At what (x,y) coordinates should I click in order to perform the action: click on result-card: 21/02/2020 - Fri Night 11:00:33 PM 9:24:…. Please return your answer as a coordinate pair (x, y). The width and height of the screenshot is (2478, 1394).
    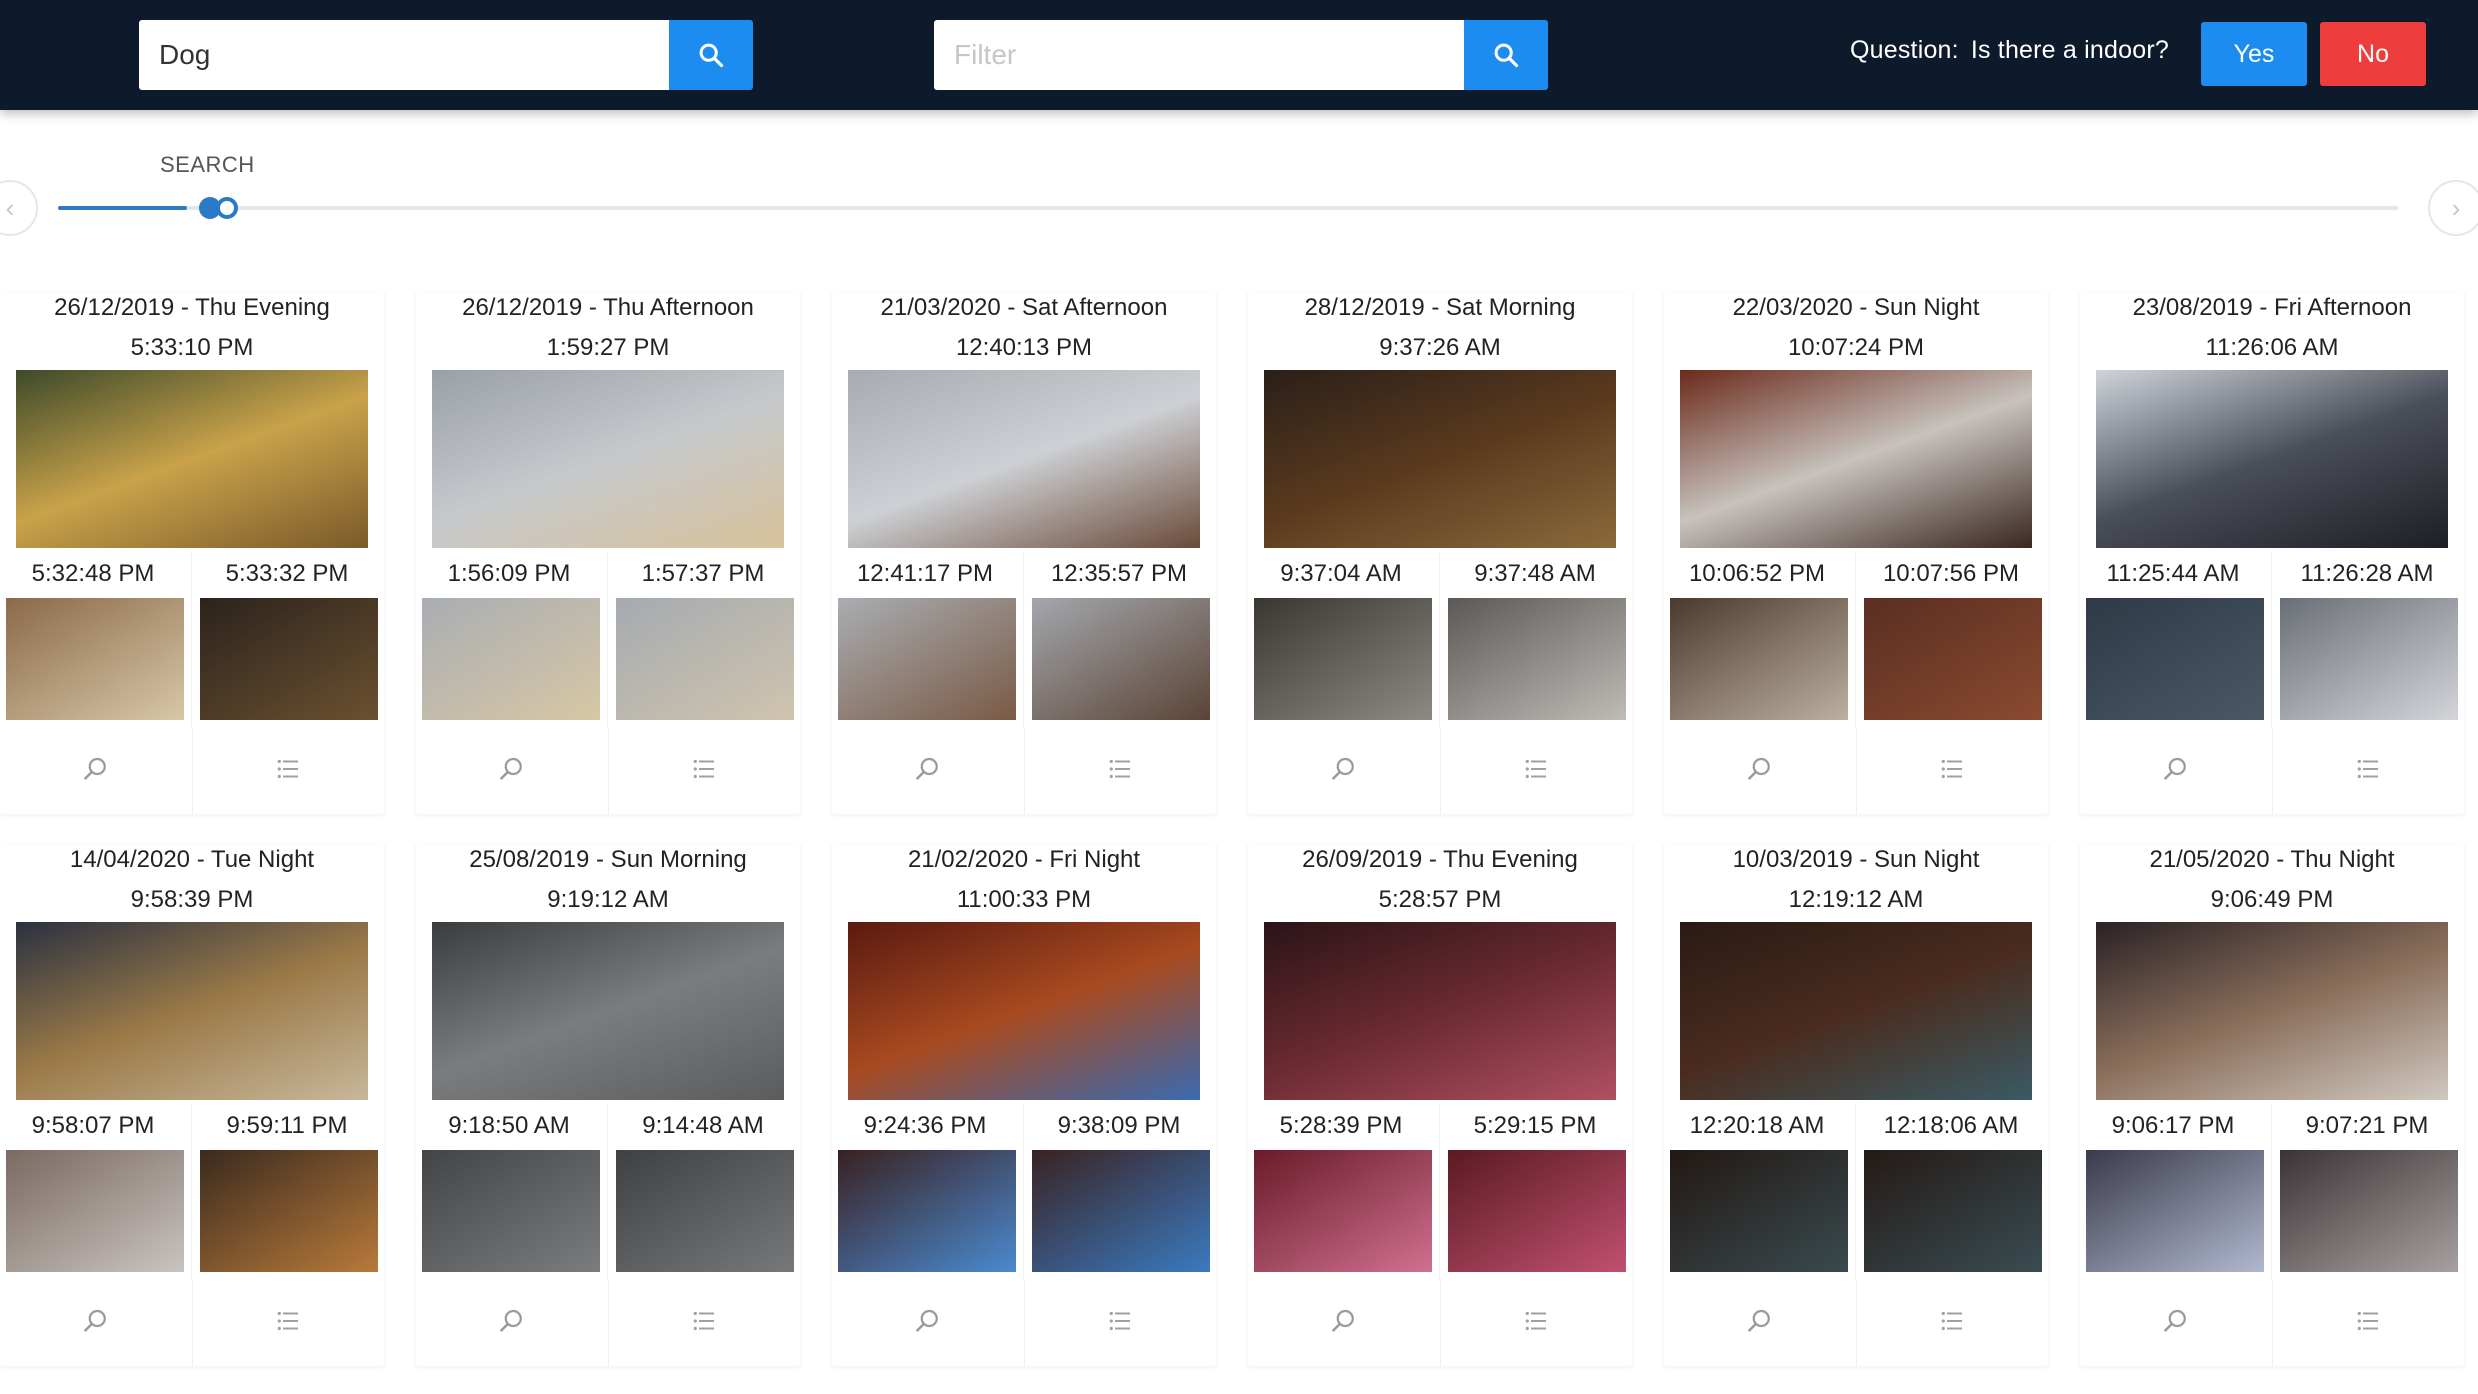
    Looking at the image, I should click on (1024, 1105).